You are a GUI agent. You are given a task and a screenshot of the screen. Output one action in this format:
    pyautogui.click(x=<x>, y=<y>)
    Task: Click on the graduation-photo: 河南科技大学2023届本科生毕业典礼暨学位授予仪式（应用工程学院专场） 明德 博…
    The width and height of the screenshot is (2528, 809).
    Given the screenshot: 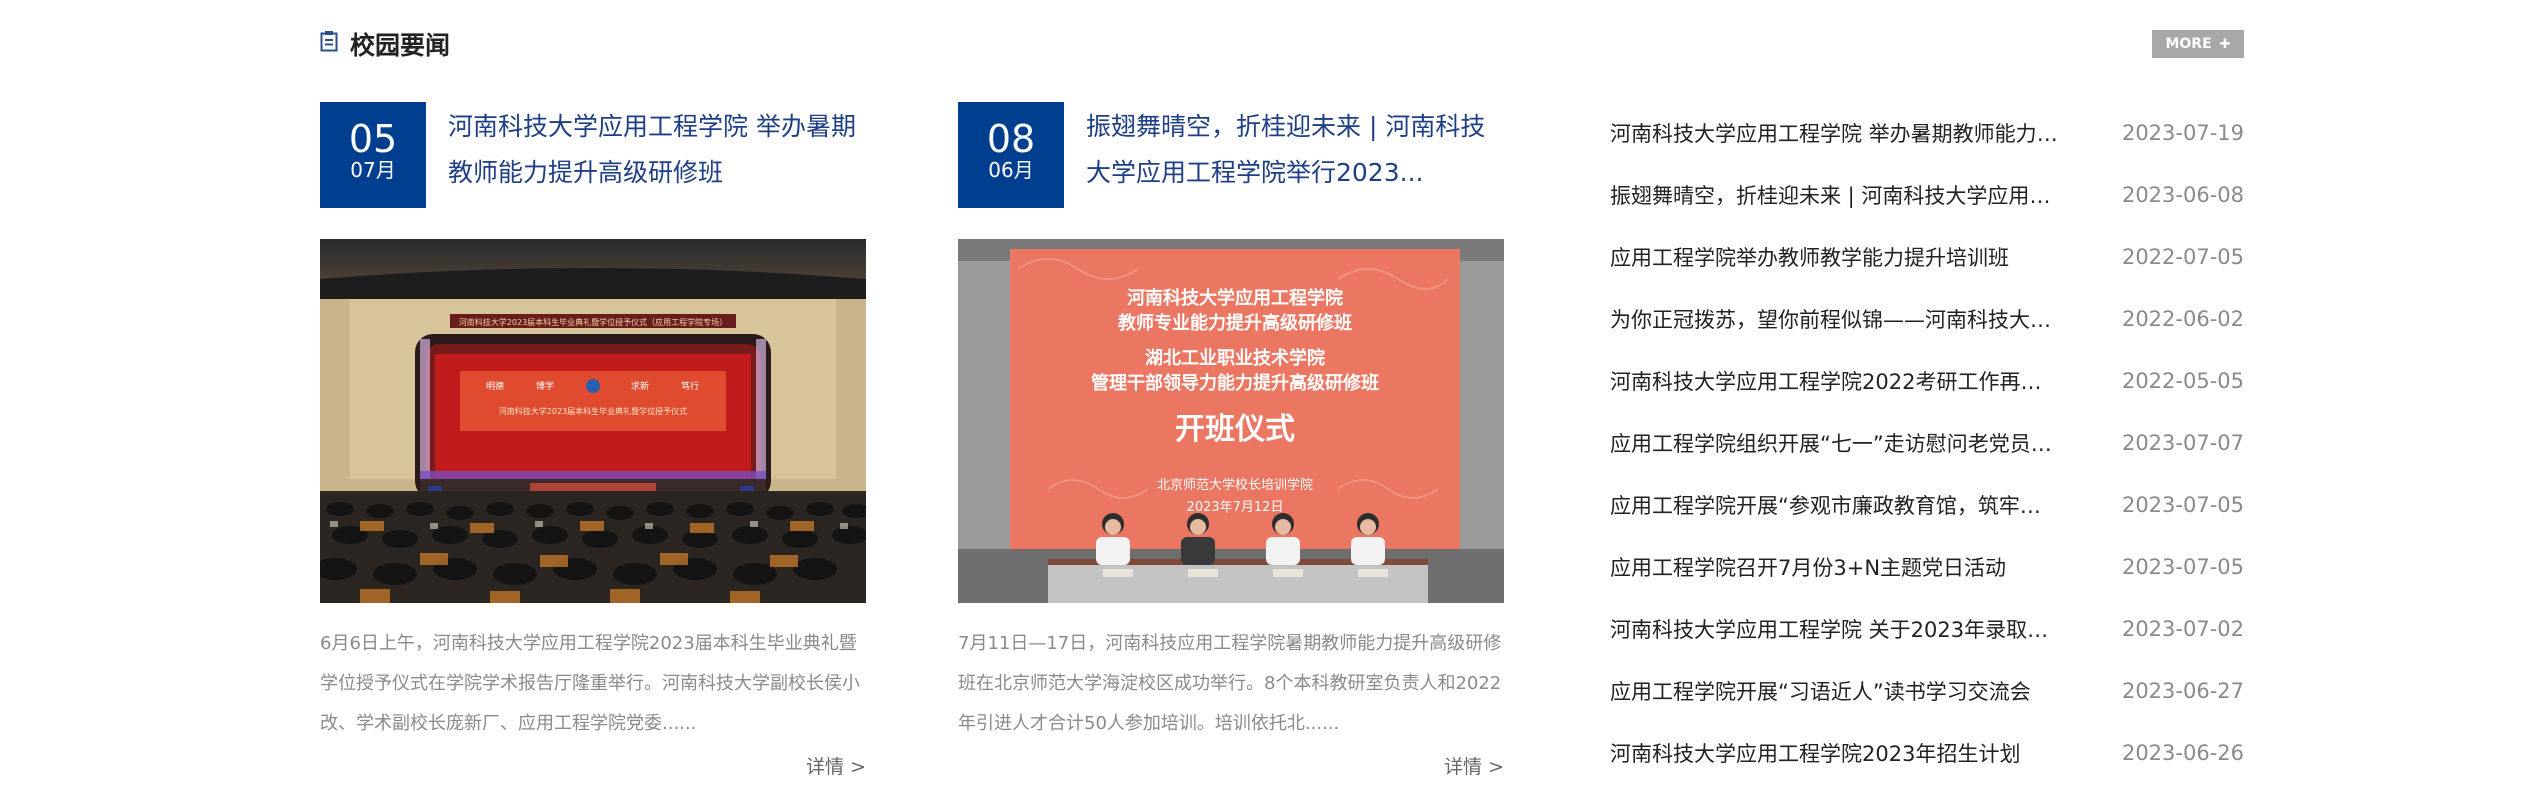 What is the action you would take?
    pyautogui.click(x=593, y=421)
    